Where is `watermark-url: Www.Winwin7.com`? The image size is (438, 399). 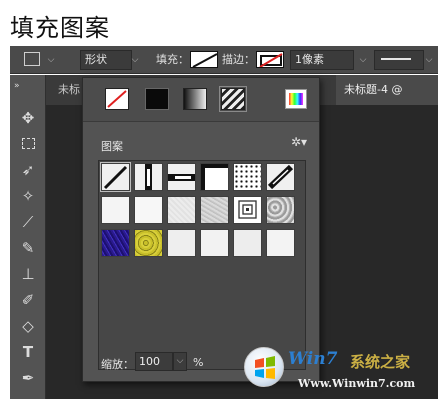 watermark-url: Www.Winwin7.com is located at coordinates (357, 383).